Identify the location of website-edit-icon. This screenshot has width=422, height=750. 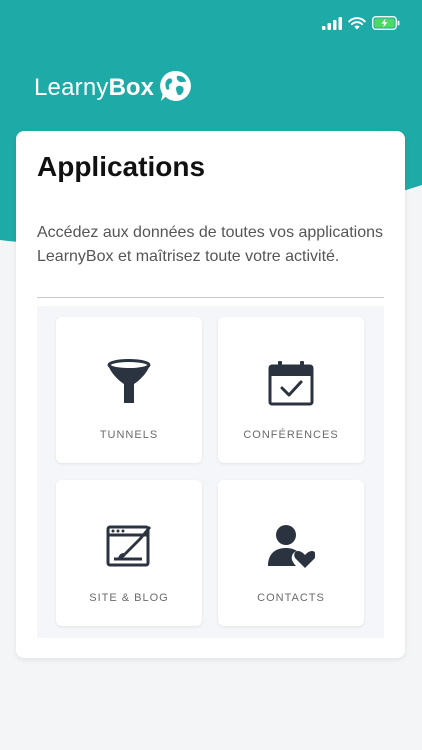
(129, 546).